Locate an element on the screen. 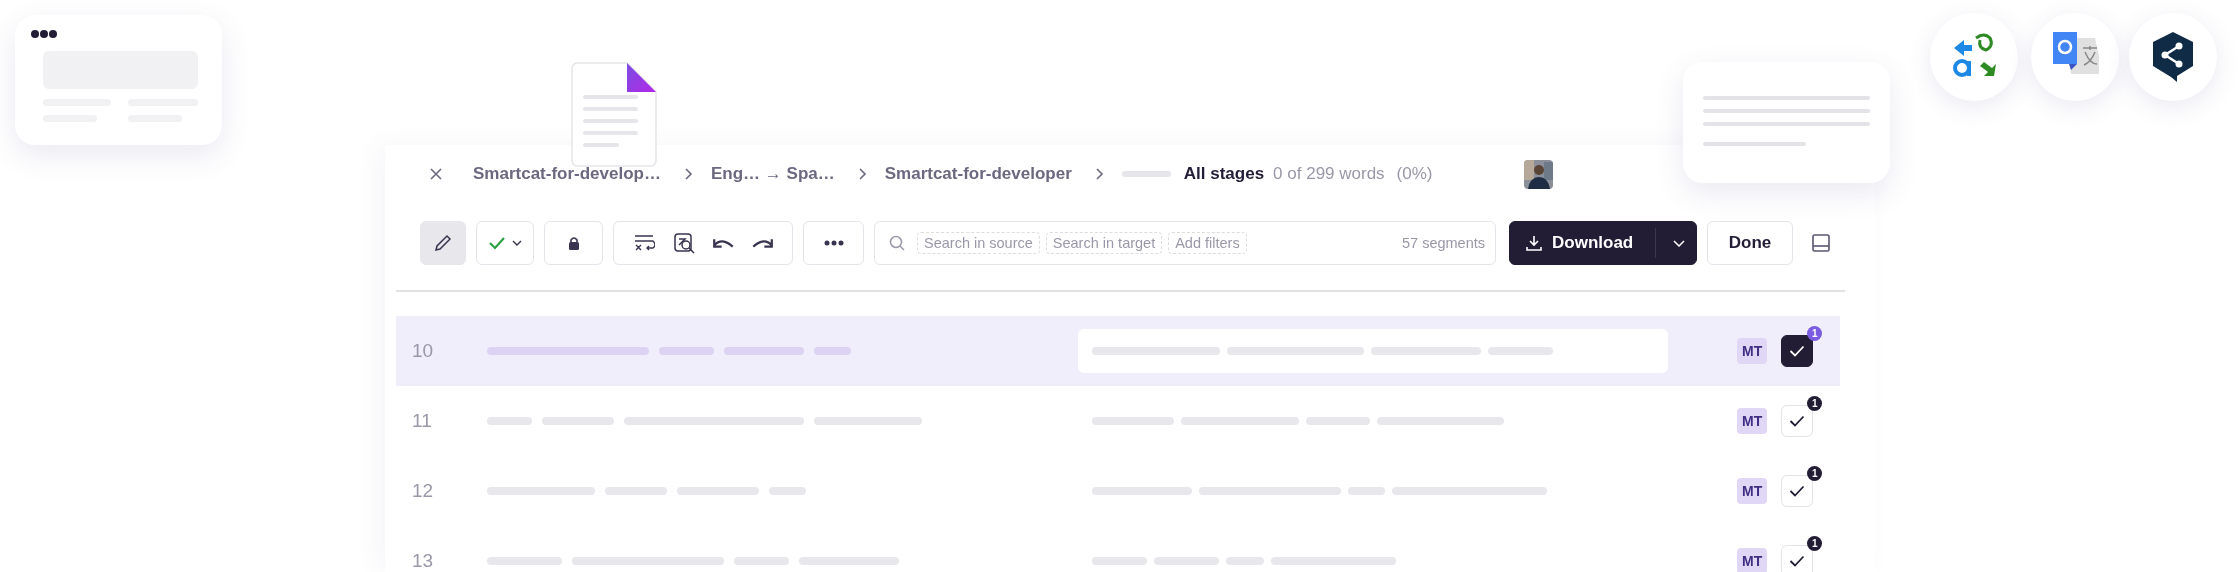  row-number: 12 is located at coordinates (423, 491).